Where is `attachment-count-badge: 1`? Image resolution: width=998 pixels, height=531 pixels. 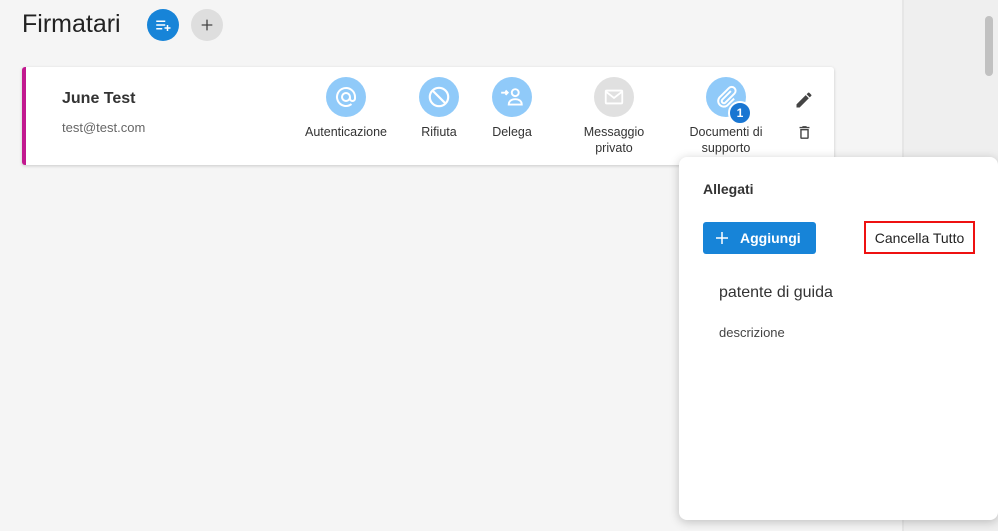
attachment-count-badge: 1 is located at coordinates (740, 113).